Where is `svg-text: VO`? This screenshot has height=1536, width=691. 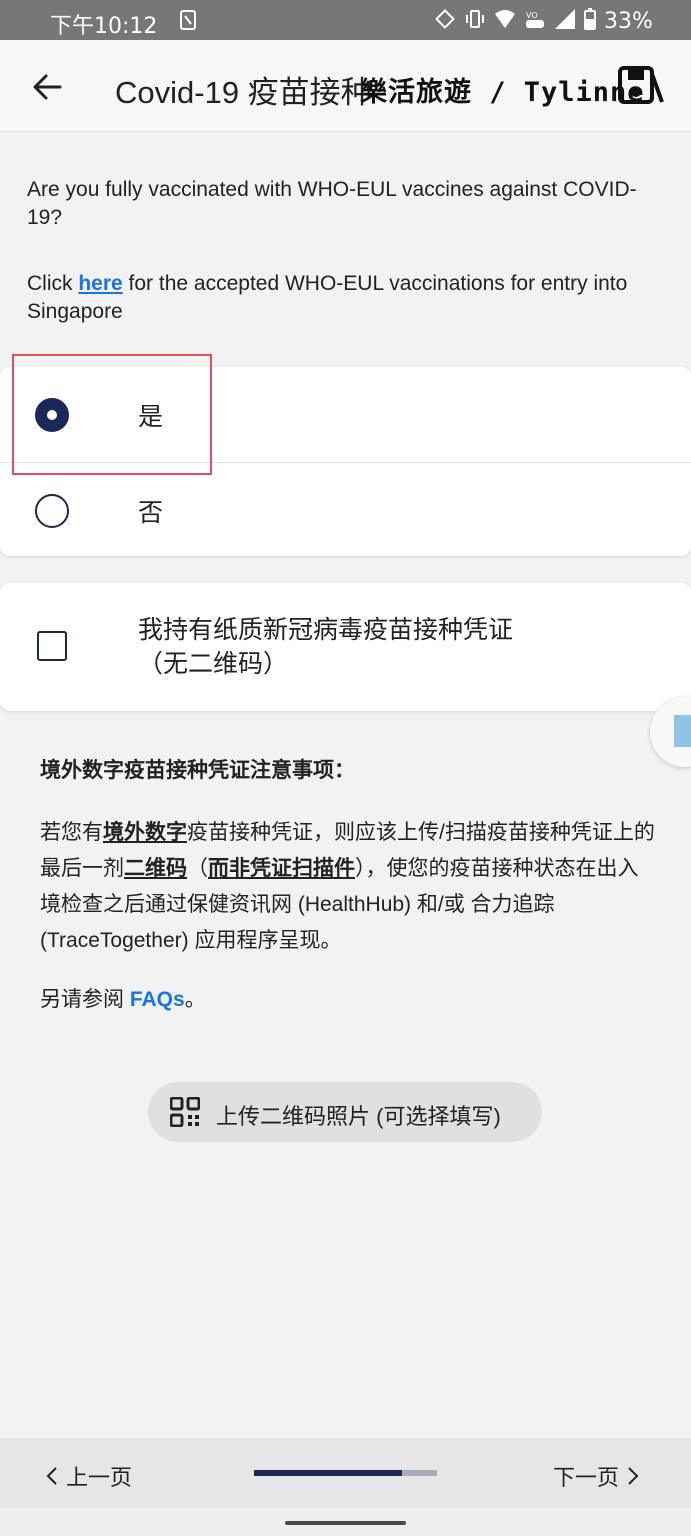
svg-text: VO is located at coordinates (532, 15).